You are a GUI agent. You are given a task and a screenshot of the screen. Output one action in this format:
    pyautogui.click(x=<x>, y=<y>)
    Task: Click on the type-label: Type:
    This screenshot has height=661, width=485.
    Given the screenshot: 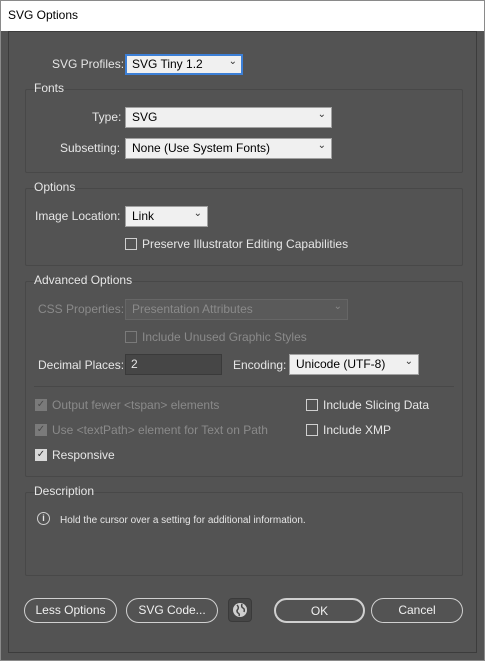 What is the action you would take?
    pyautogui.click(x=107, y=117)
    